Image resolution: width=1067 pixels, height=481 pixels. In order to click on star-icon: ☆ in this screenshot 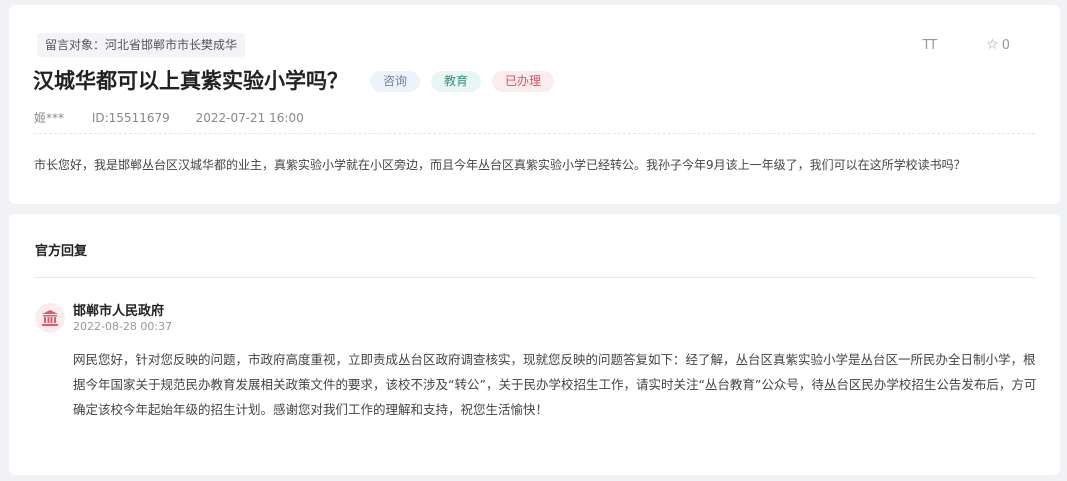, I will do `click(992, 45)`.